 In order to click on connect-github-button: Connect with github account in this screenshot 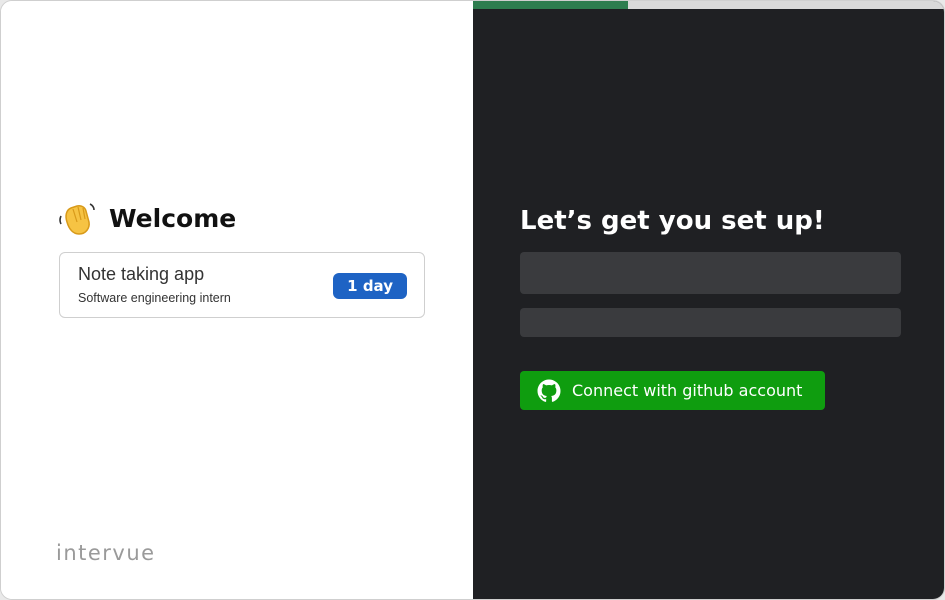, I will do `click(672, 390)`.